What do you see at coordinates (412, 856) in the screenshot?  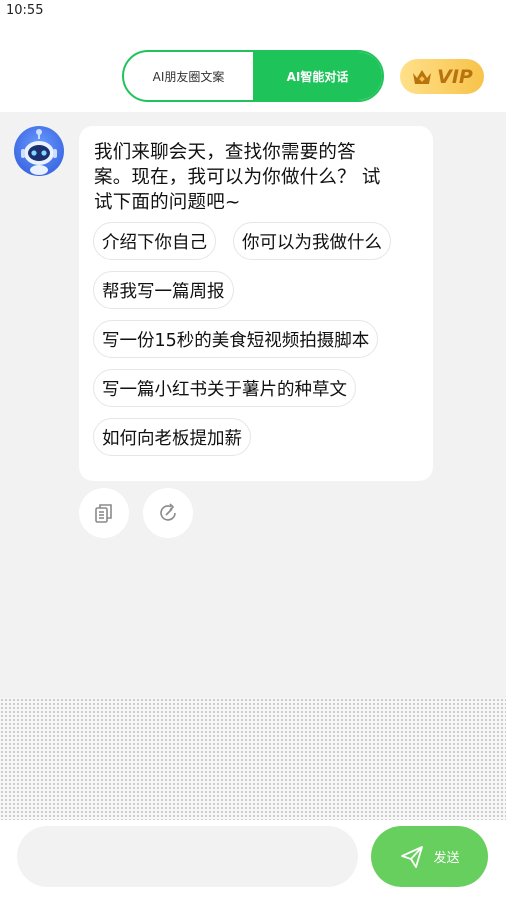 I see `paper-plane-icon` at bounding box center [412, 856].